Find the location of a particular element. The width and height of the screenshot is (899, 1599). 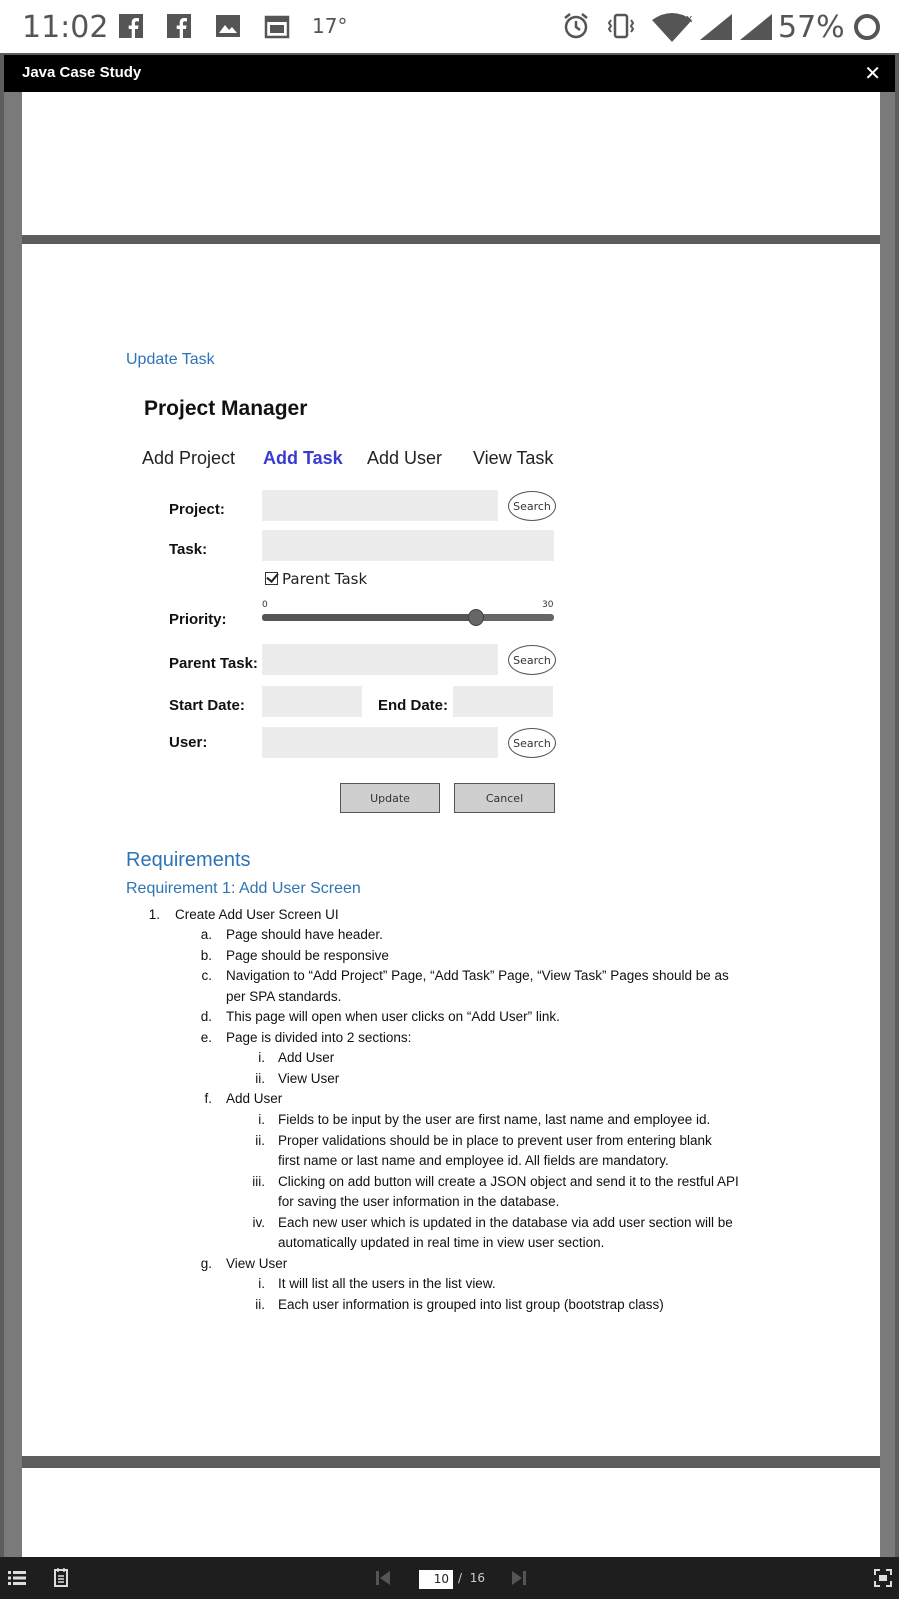

first-page-icon is located at coordinates (383, 1578).